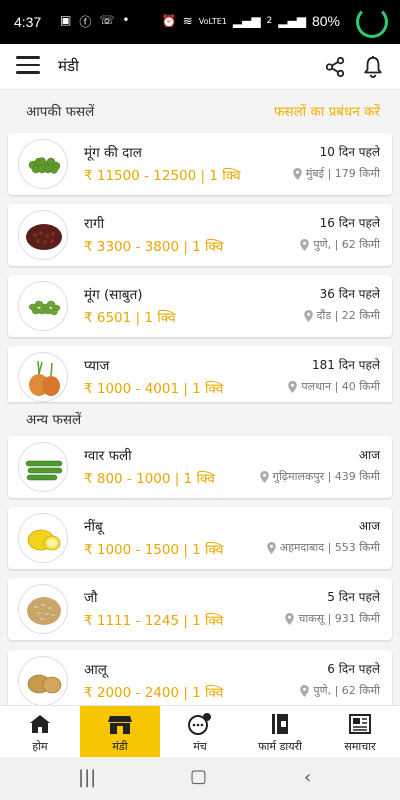 The height and width of the screenshot is (800, 400). I want to click on gallery-icon: ▣, so click(66, 20).